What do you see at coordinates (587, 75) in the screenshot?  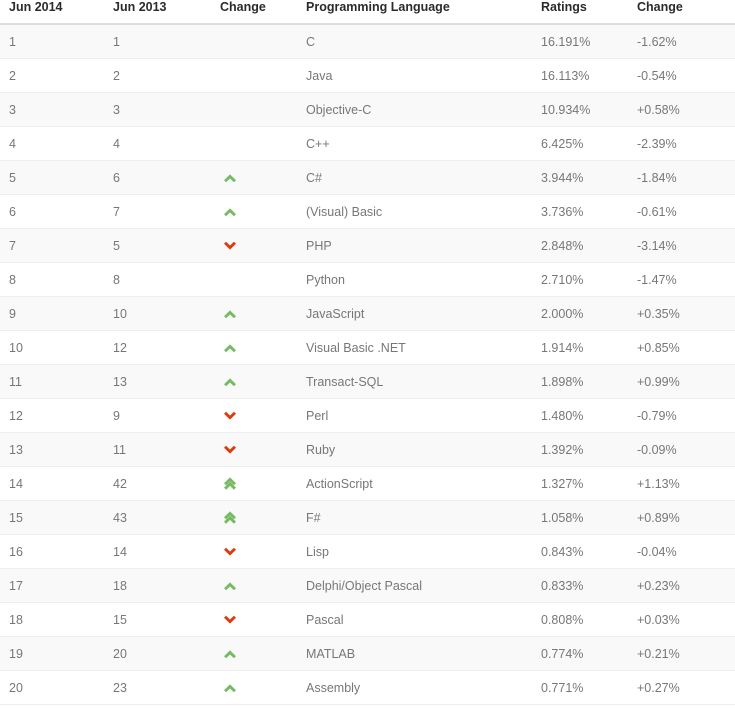 I see `cell-ratings: 16.113%` at bounding box center [587, 75].